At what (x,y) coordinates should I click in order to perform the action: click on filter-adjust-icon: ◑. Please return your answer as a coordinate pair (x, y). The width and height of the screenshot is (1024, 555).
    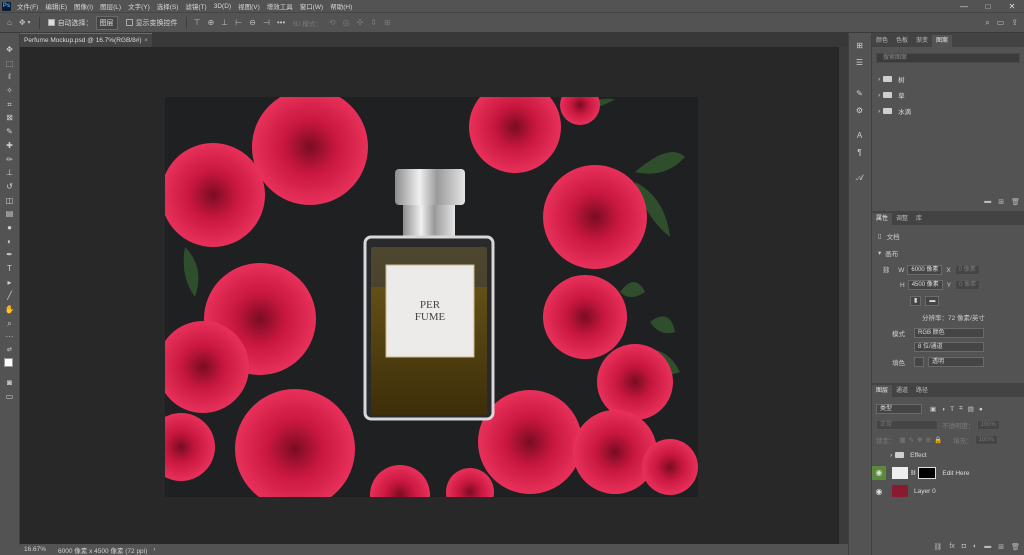
    Looking at the image, I should click on (943, 409).